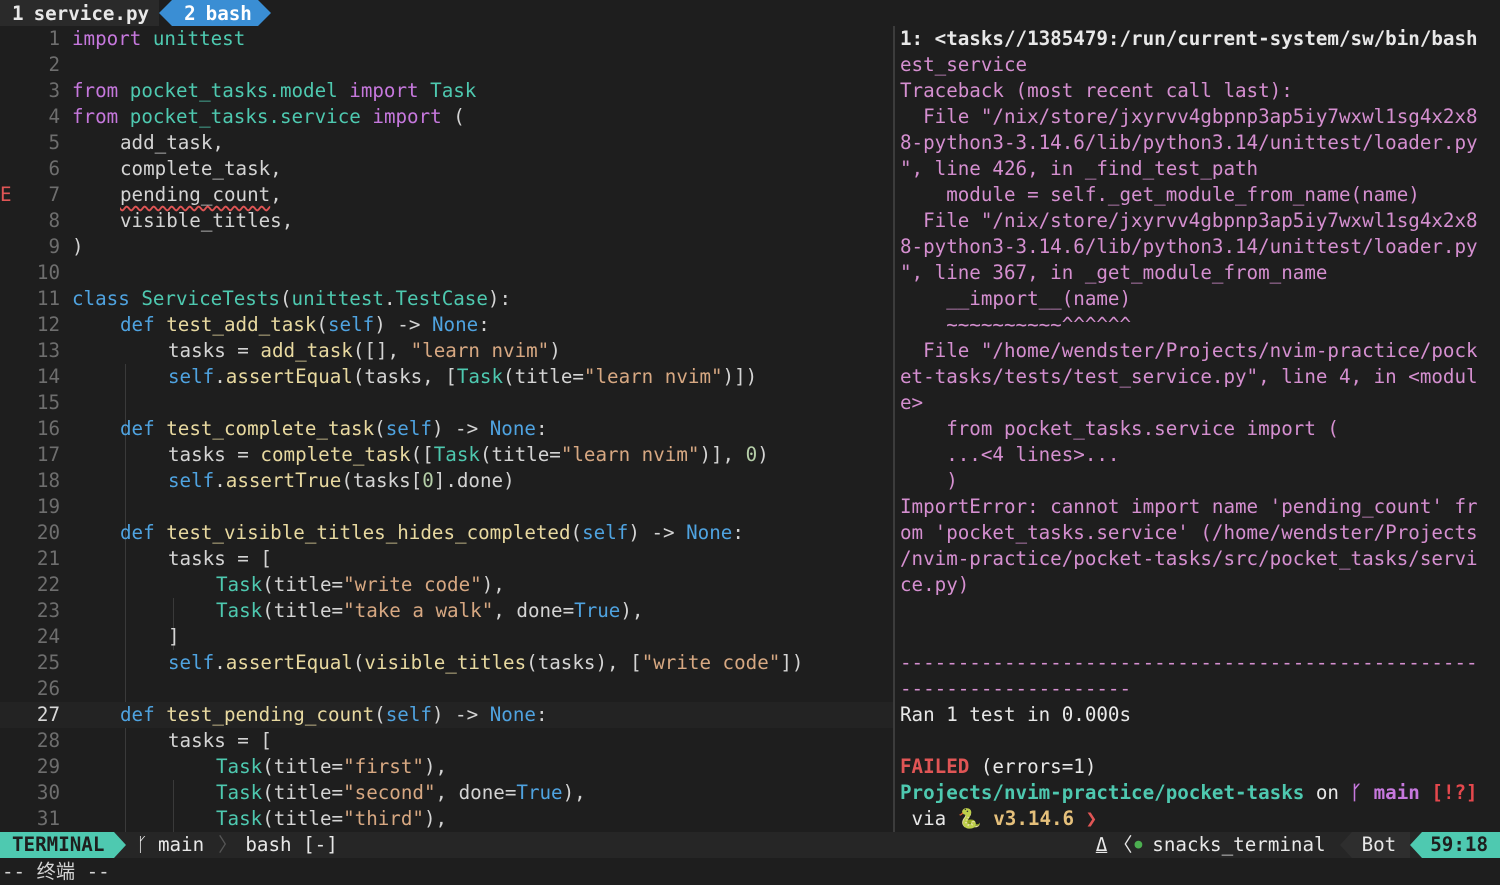 The height and width of the screenshot is (885, 1500). I want to click on line-number: 6, so click(54, 168).